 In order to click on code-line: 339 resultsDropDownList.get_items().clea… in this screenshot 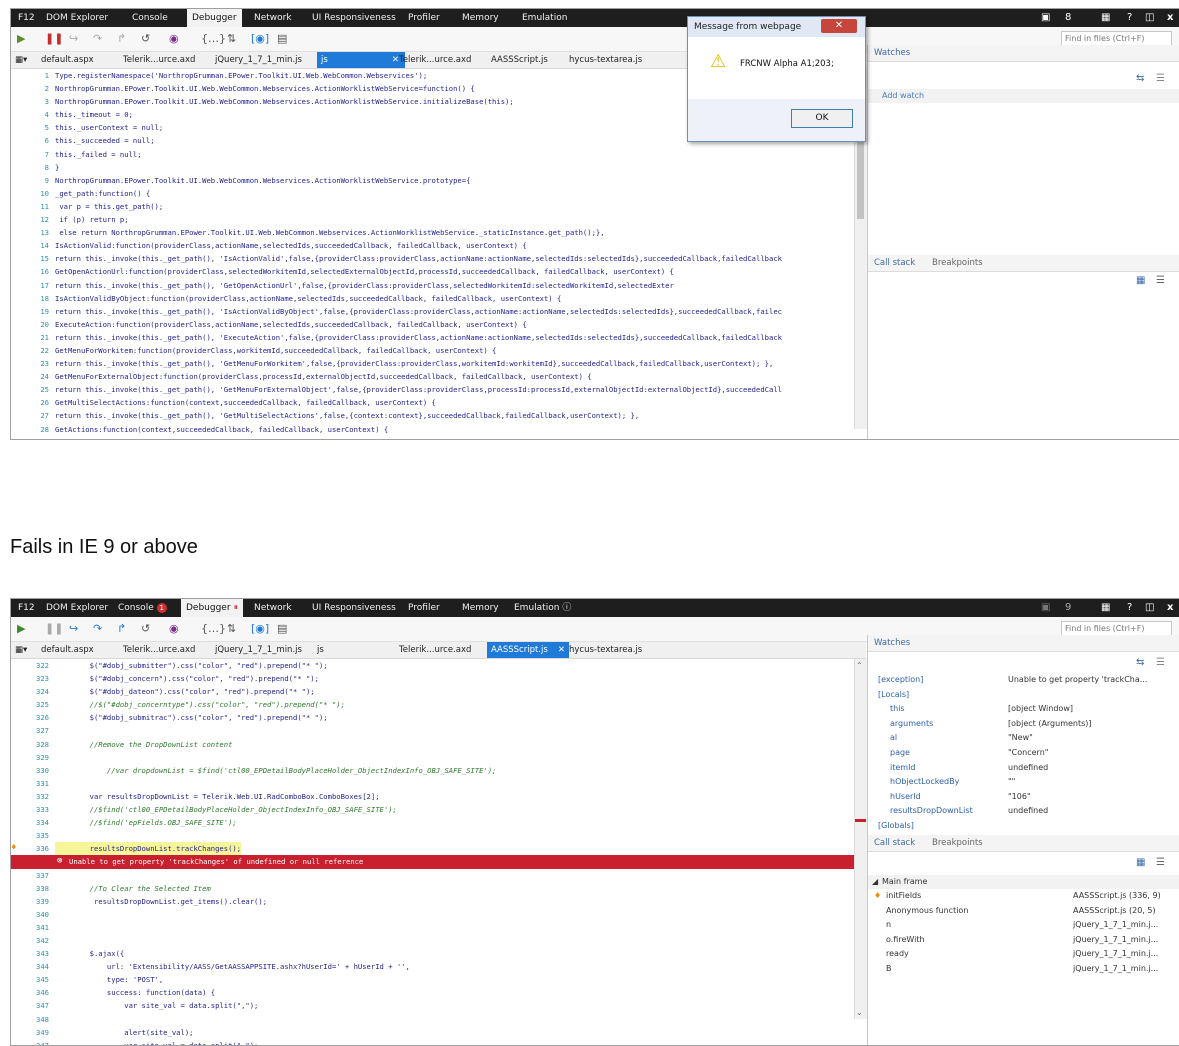, I will do `click(434, 901)`.